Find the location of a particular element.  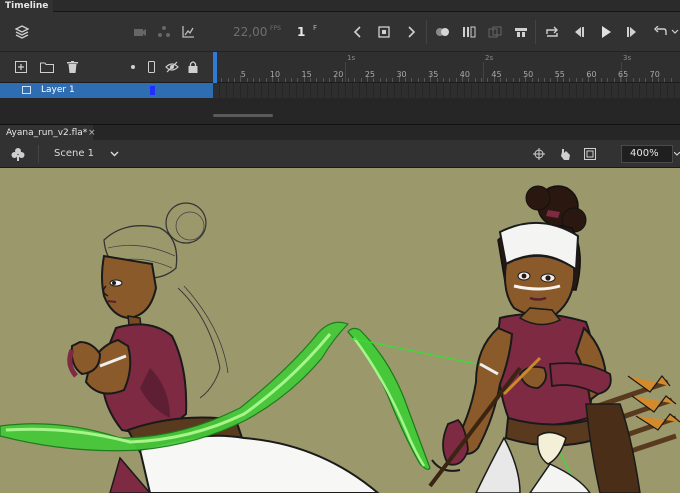

graph-icon is located at coordinates (188, 32).